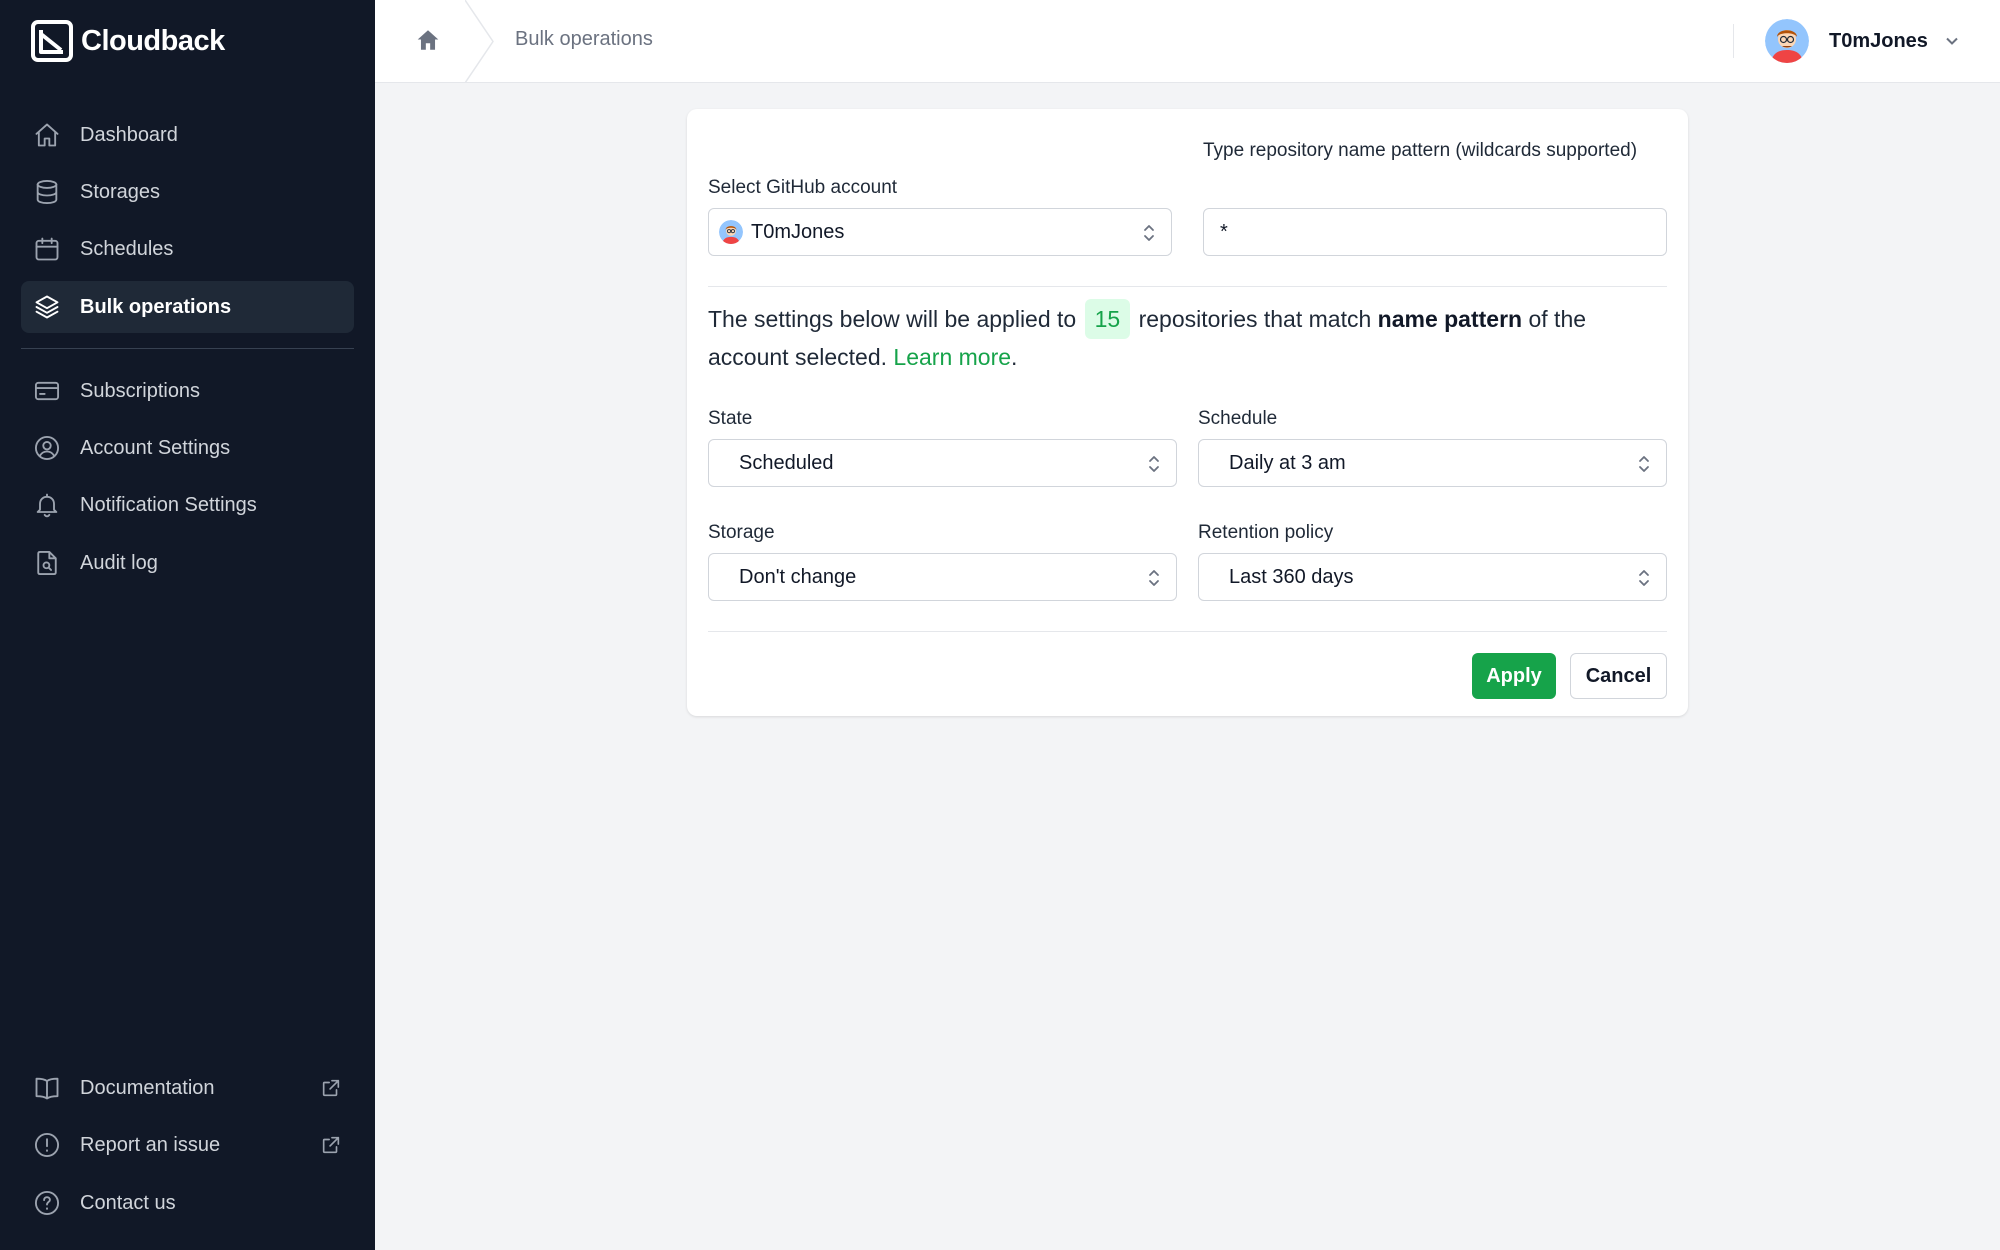 The width and height of the screenshot is (2000, 1250). Describe the element at coordinates (1878, 40) in the screenshot. I see `user-name: T0mJones` at that location.